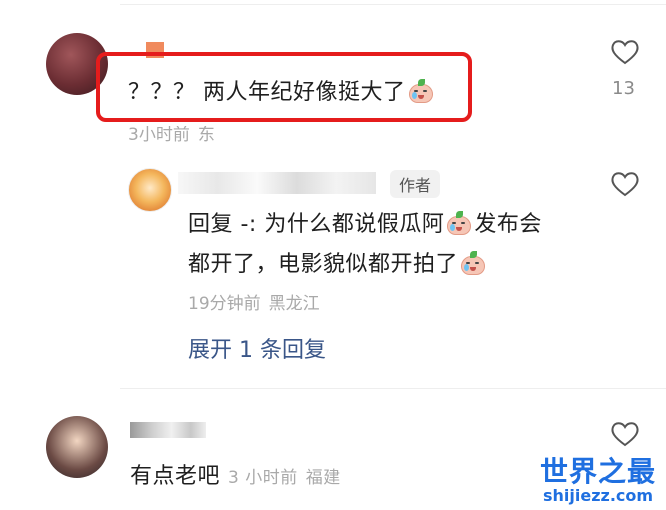  I want to click on comment-time: 3小时前, so click(159, 135).